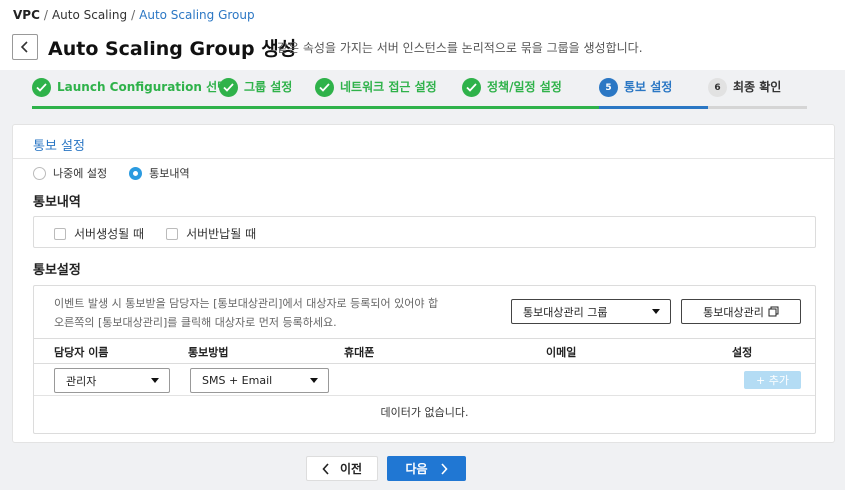  Describe the element at coordinates (648, 87) in the screenshot. I see `step-label: 통보 설정` at that location.